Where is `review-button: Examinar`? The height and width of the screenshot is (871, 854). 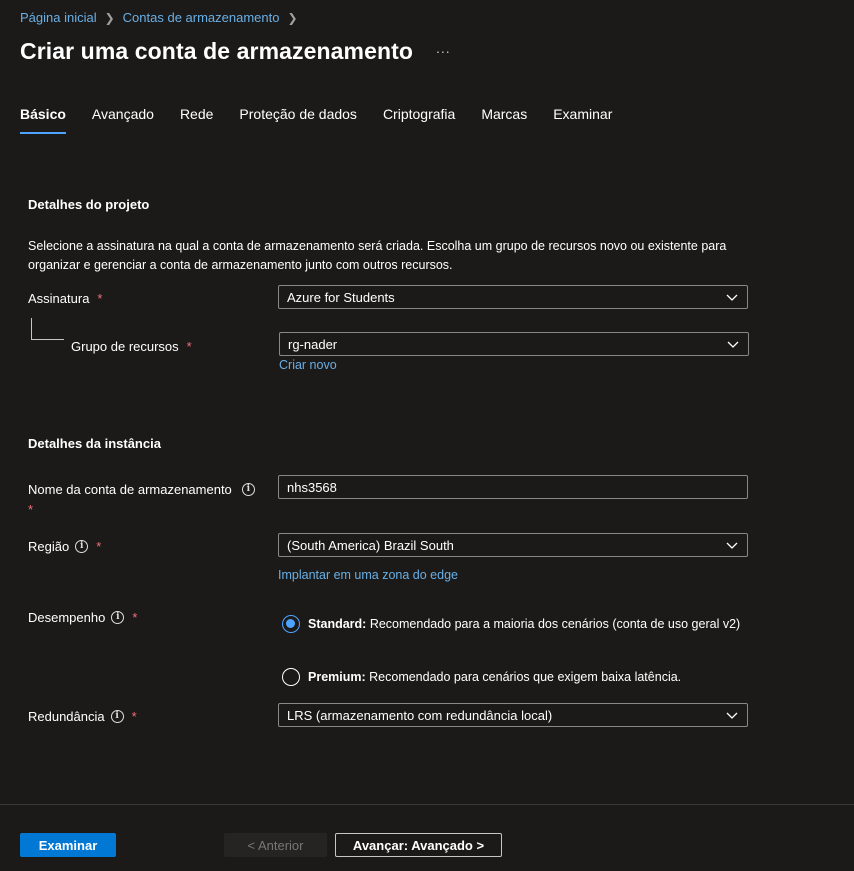
review-button: Examinar is located at coordinates (68, 845).